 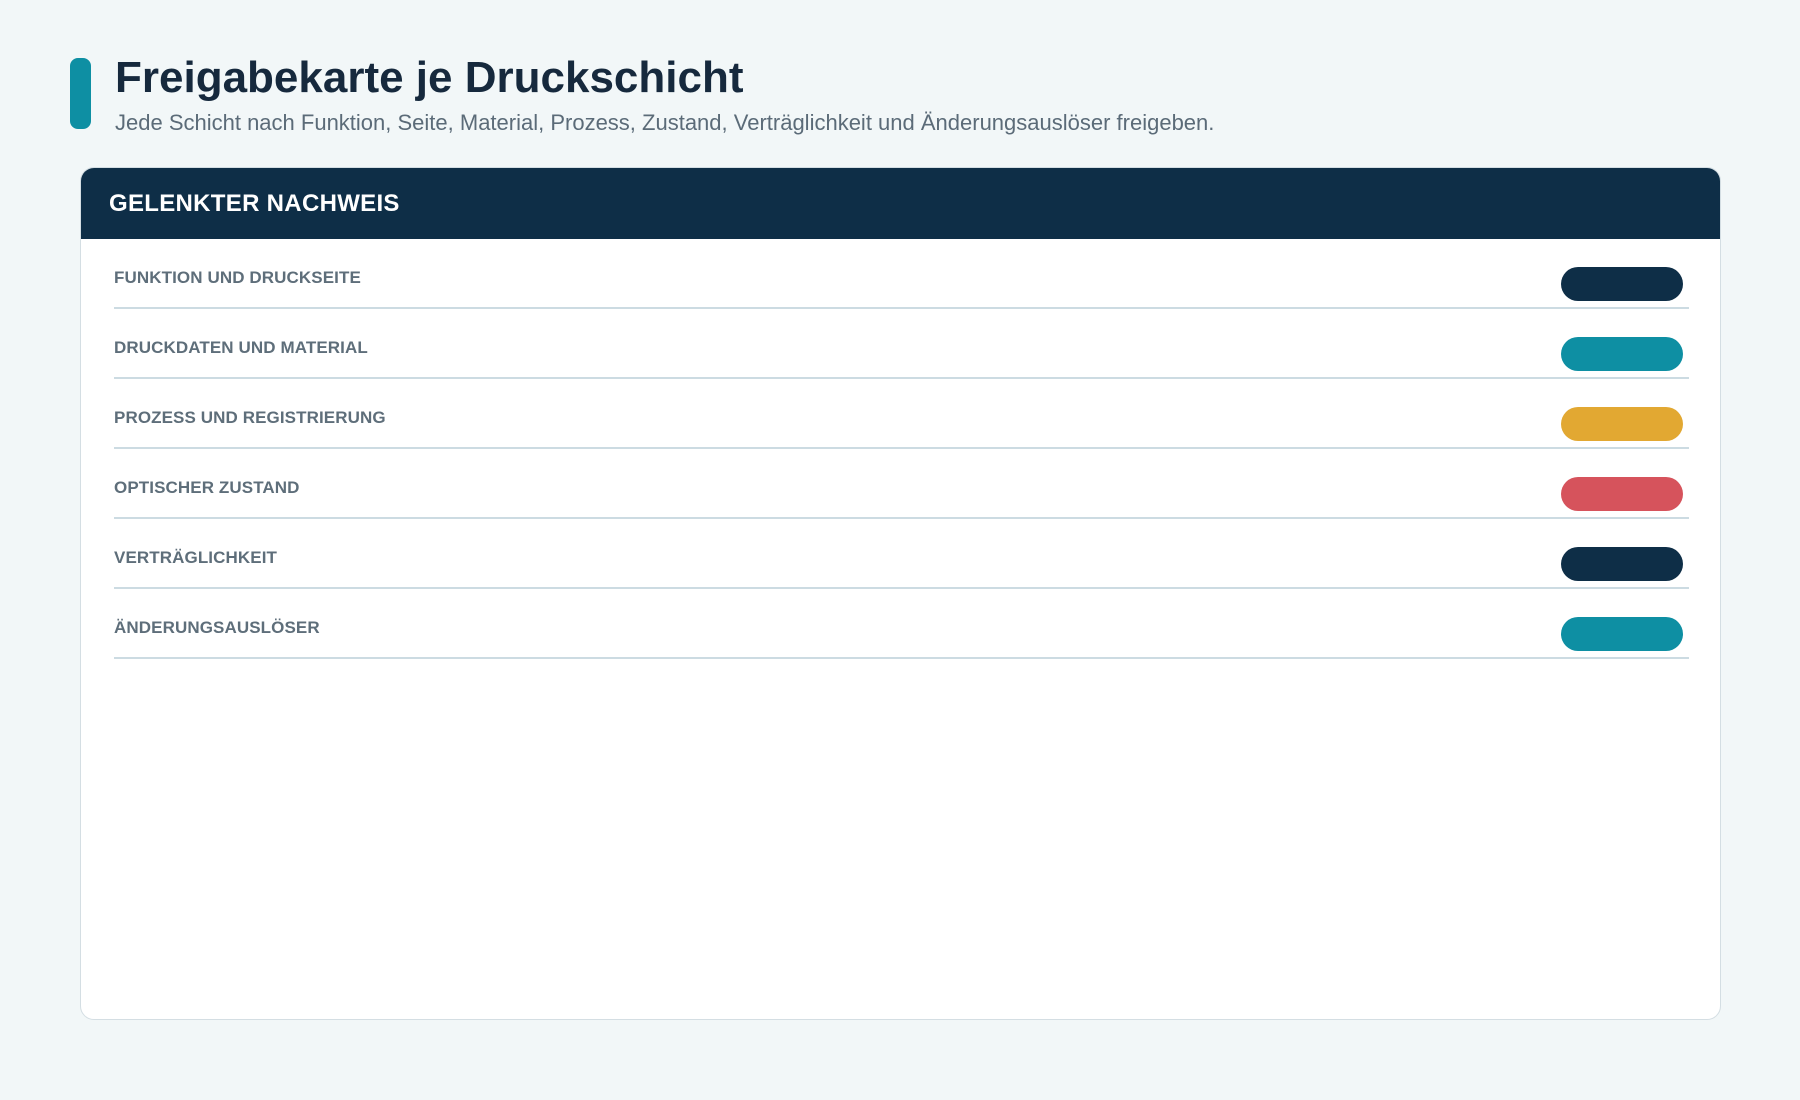 I want to click on list-item: ÄNDERUNGSAUSLÖSER, so click(x=901, y=624).